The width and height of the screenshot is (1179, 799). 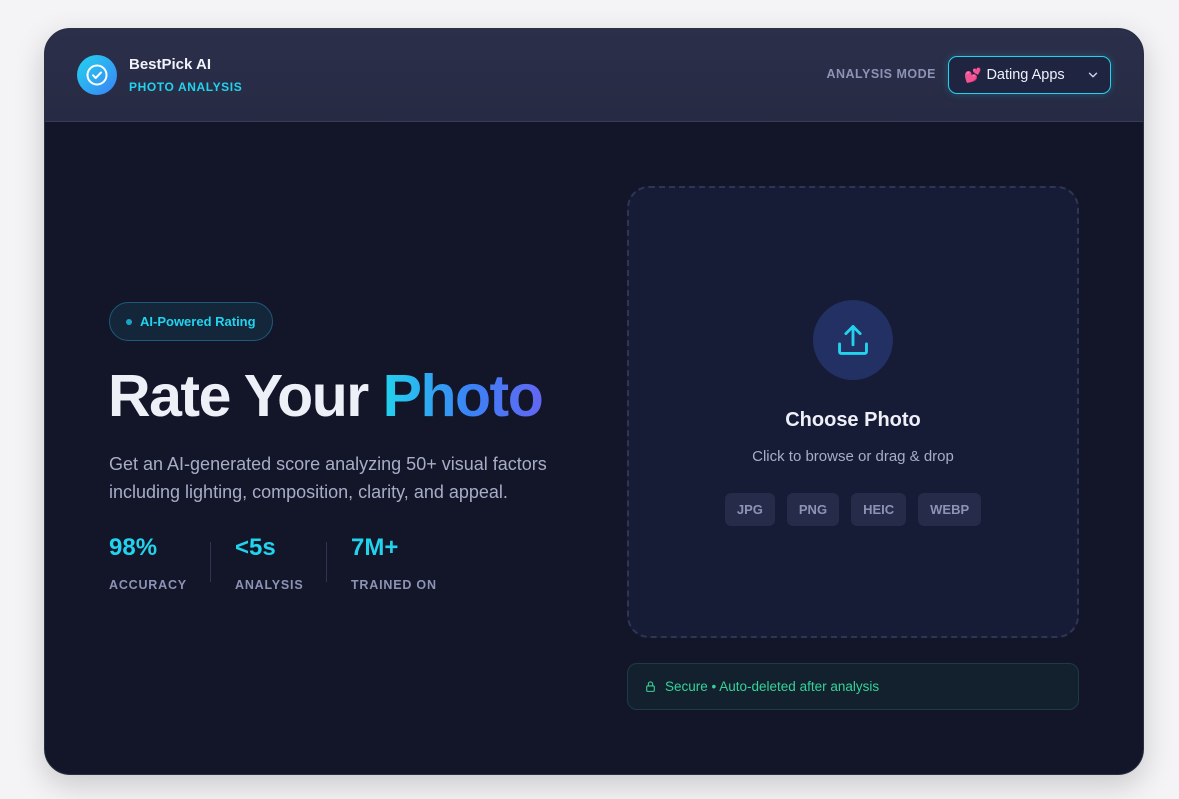 I want to click on brand-subtitle: PHOTO ANALYSIS, so click(x=186, y=87).